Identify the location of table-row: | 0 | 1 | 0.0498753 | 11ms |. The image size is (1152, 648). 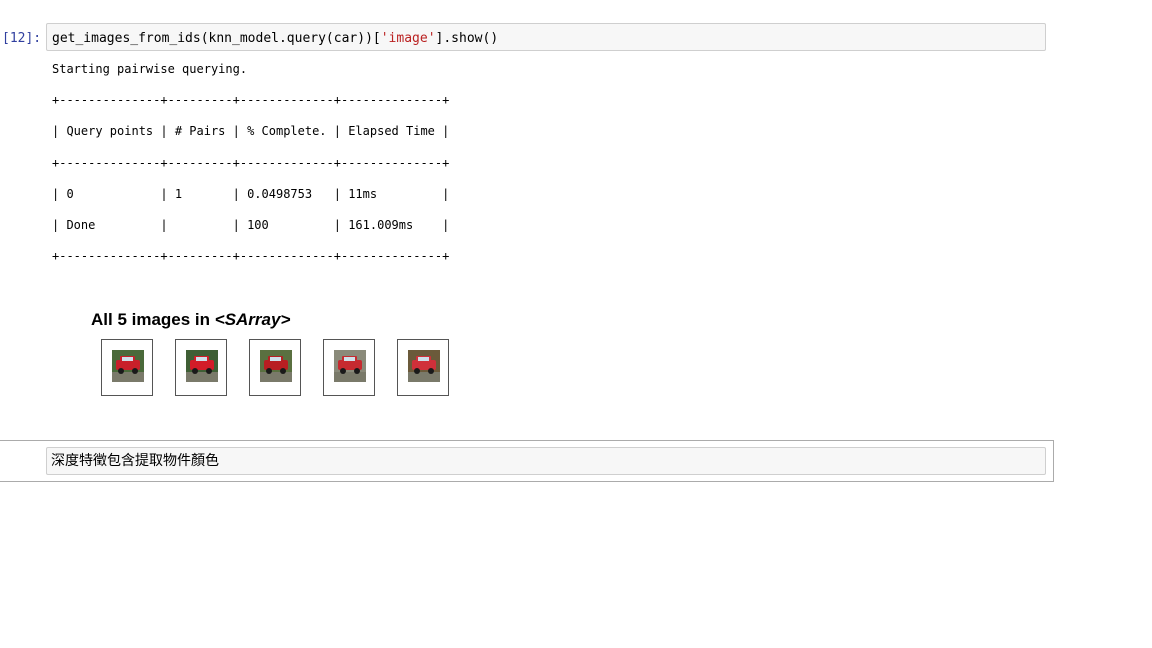
(251, 194).